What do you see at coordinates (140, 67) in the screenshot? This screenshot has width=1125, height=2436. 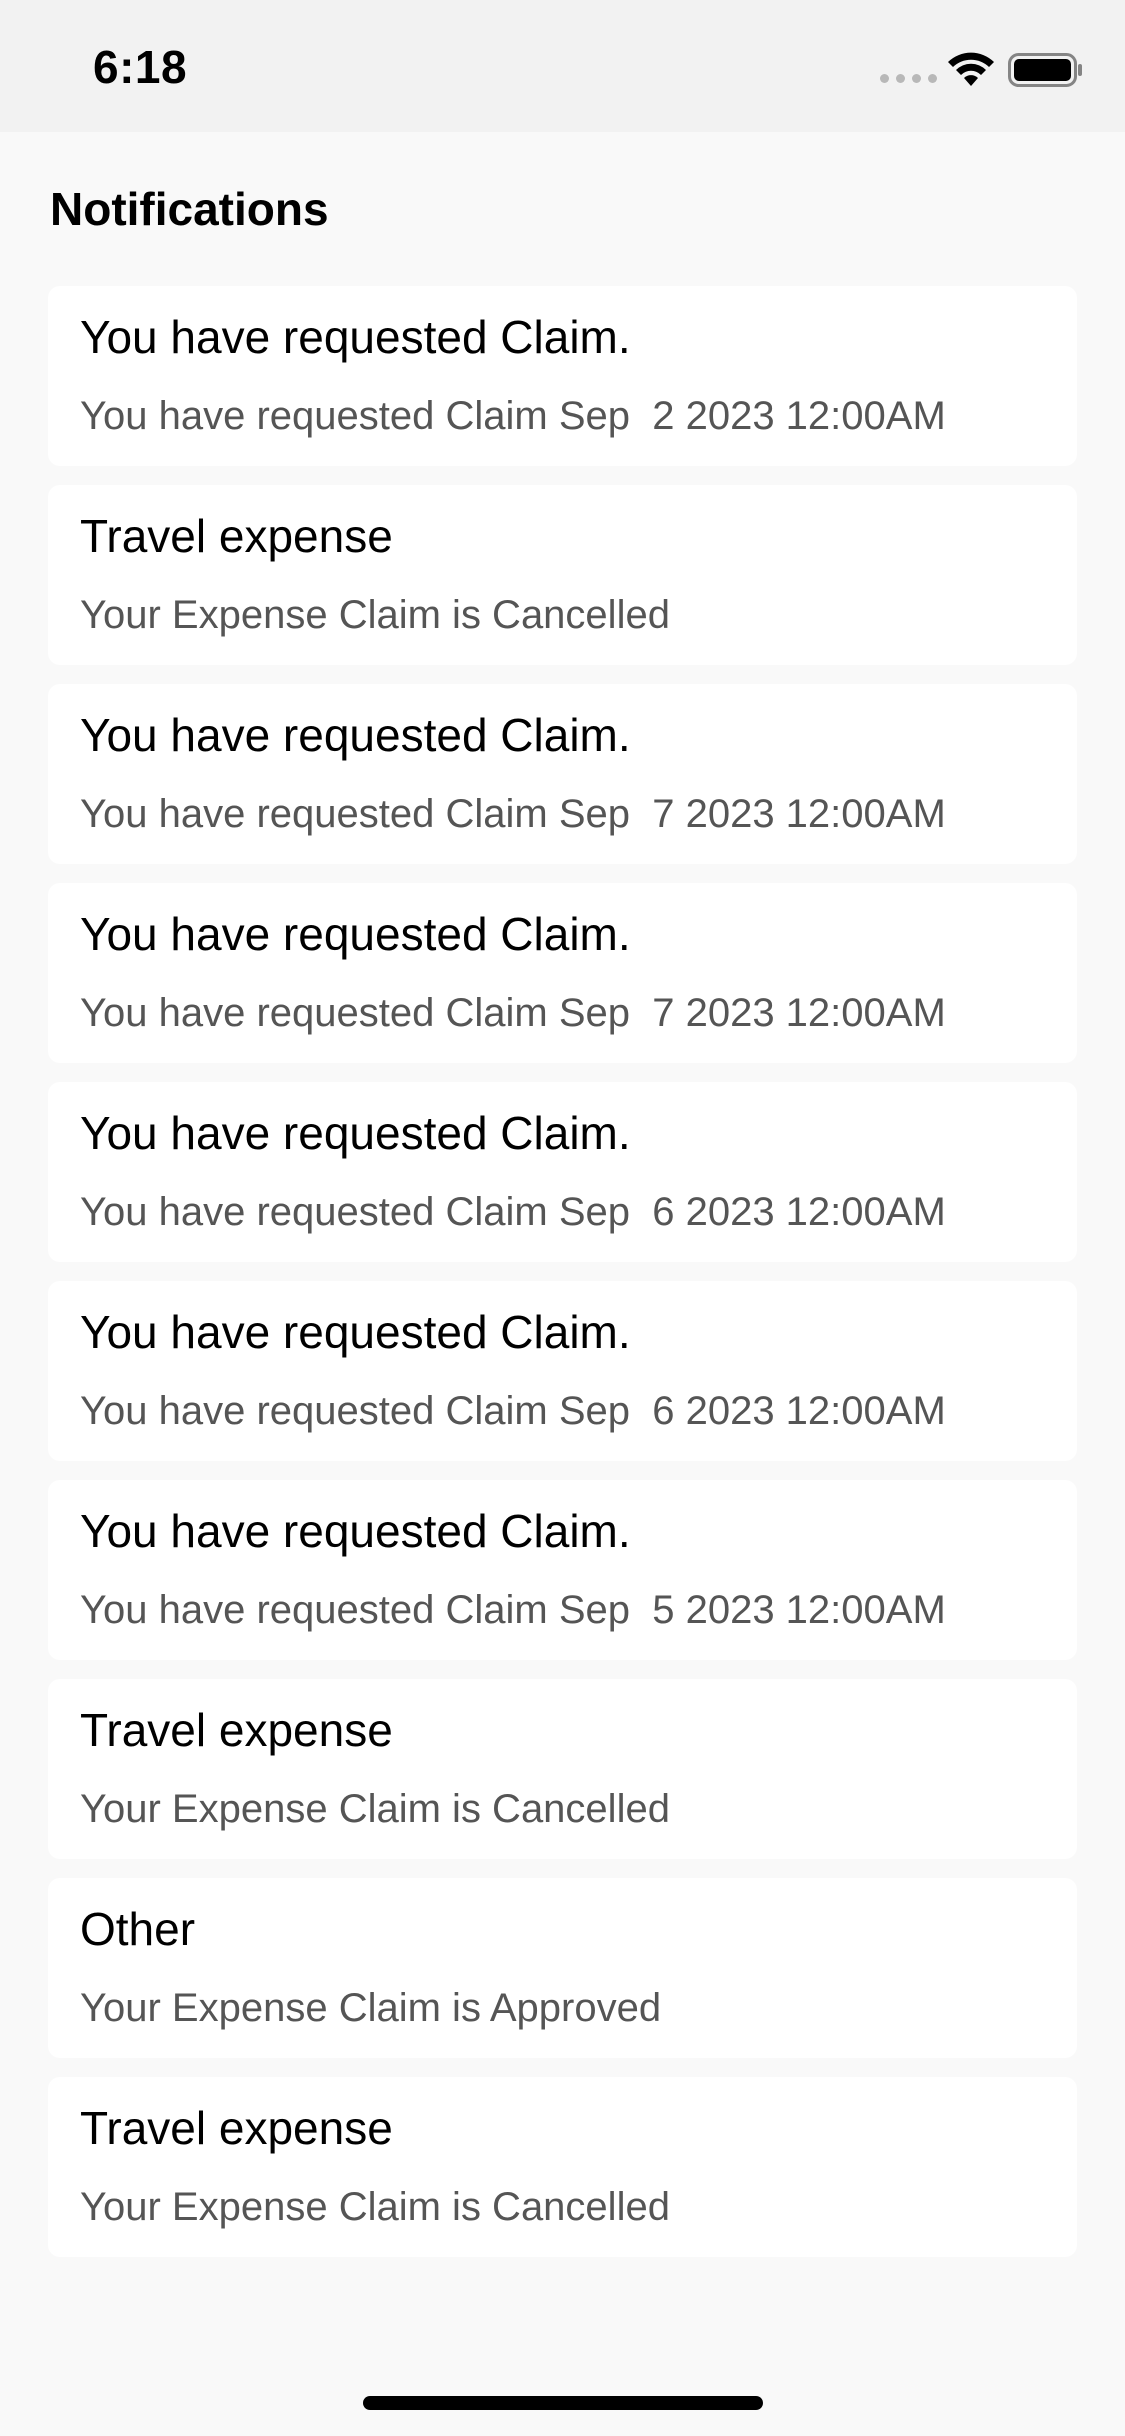 I see `status-time: 6:18` at bounding box center [140, 67].